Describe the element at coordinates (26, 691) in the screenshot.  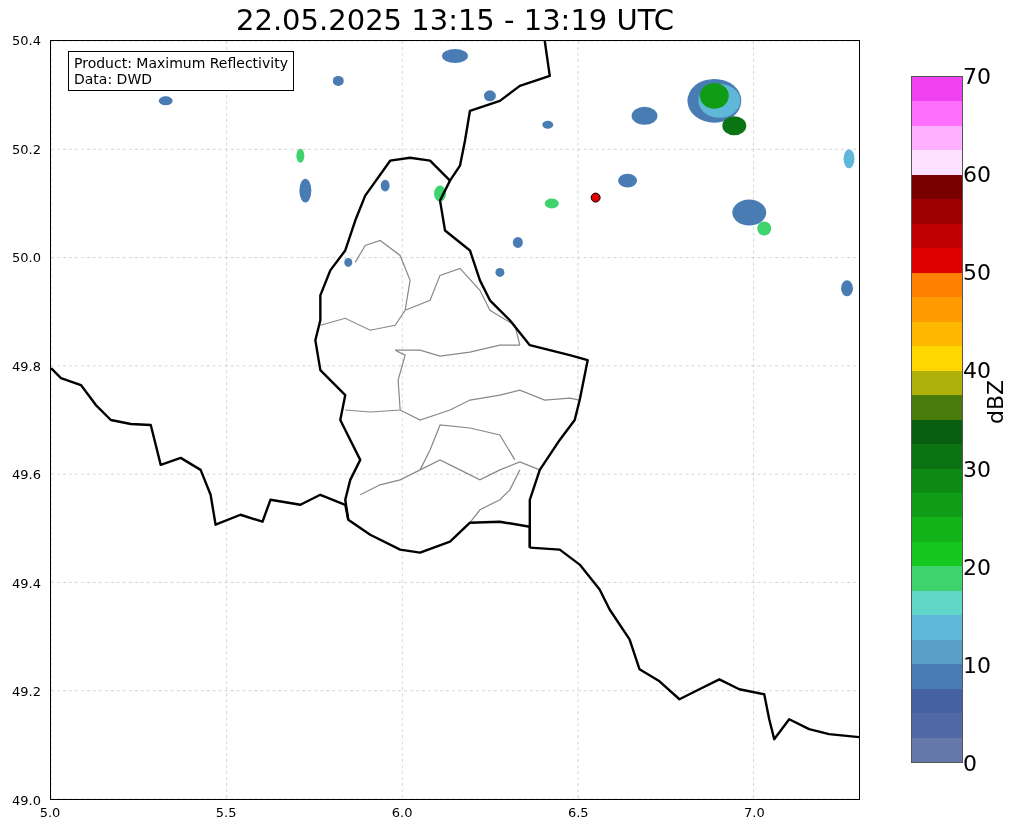
I see `axis-tick-label: 49.2` at that location.